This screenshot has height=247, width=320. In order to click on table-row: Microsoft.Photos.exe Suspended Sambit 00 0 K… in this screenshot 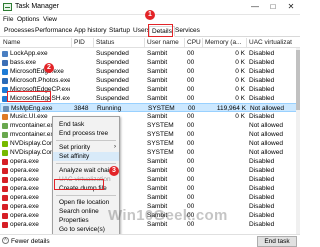, I will do `click(150, 80)`.